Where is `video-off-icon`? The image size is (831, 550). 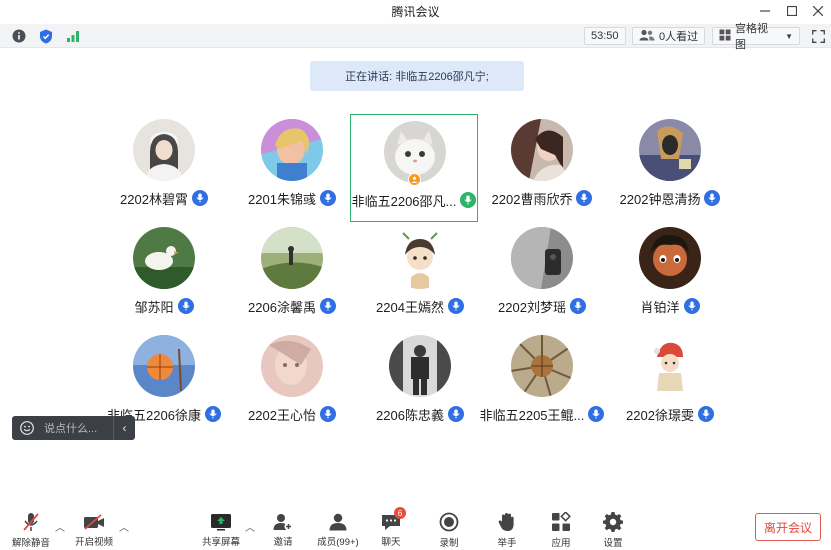
video-off-icon is located at coordinates (94, 521).